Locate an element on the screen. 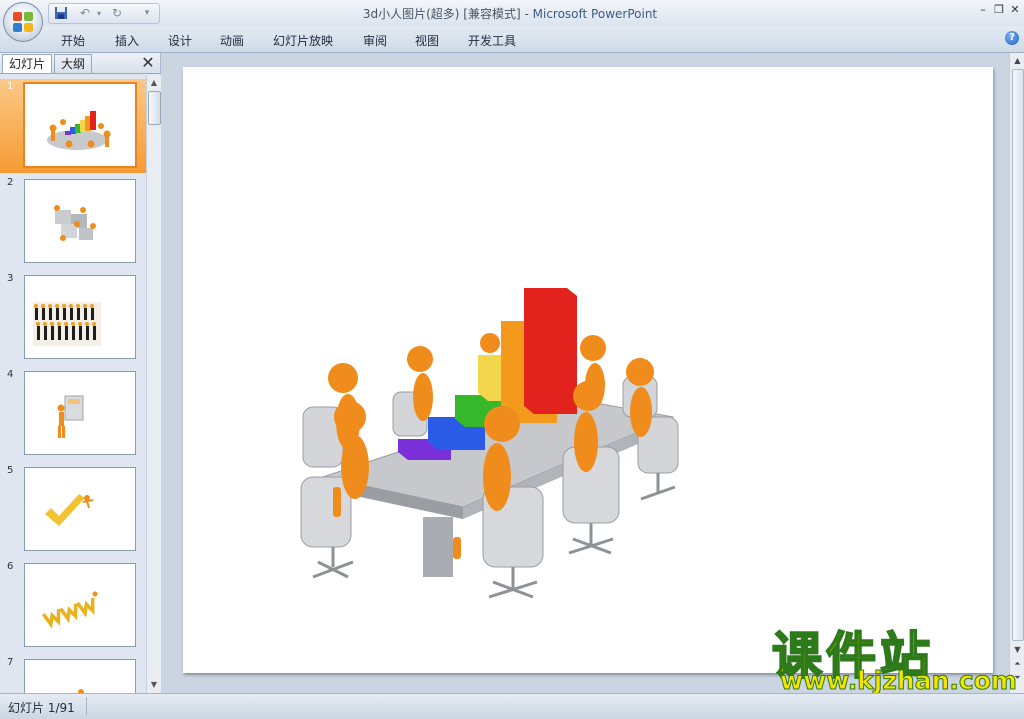 This screenshot has height=719, width=1024. redo-icon: ↻ is located at coordinates (117, 13).